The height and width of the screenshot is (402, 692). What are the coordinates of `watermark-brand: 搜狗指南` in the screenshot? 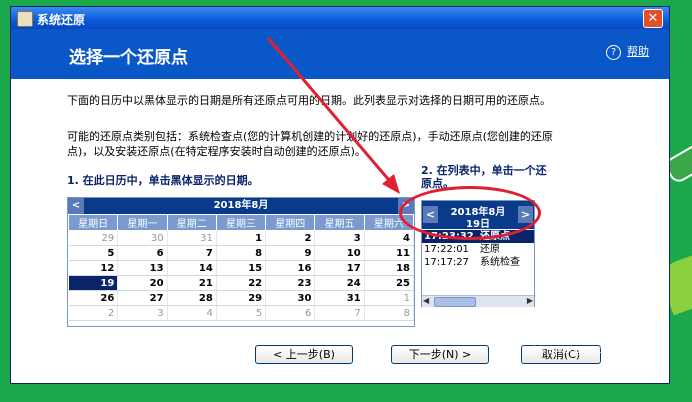 It's located at (583, 334).